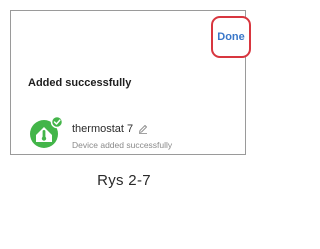 The width and height of the screenshot is (320, 249). What do you see at coordinates (80, 83) in the screenshot?
I see `success-heading: Added successfully` at bounding box center [80, 83].